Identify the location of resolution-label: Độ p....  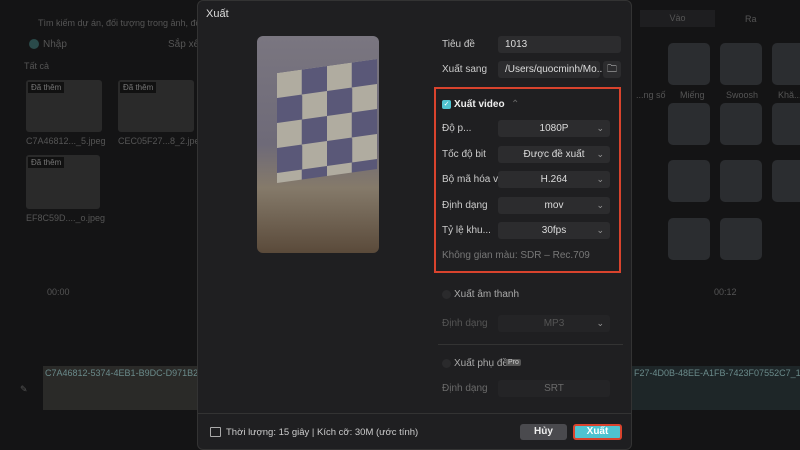
(457, 128).